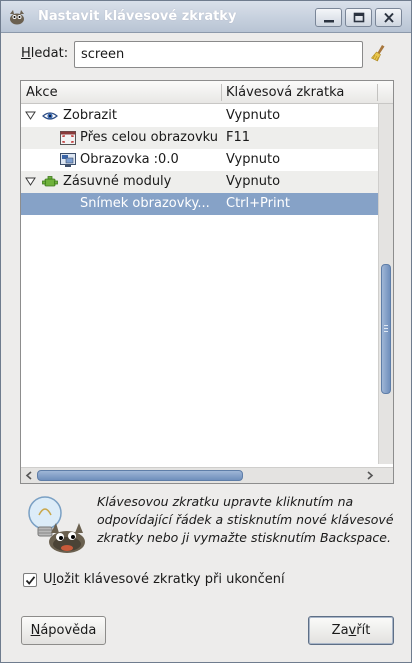  What do you see at coordinates (379, 54) in the screenshot?
I see `clear-broom-icon` at bounding box center [379, 54].